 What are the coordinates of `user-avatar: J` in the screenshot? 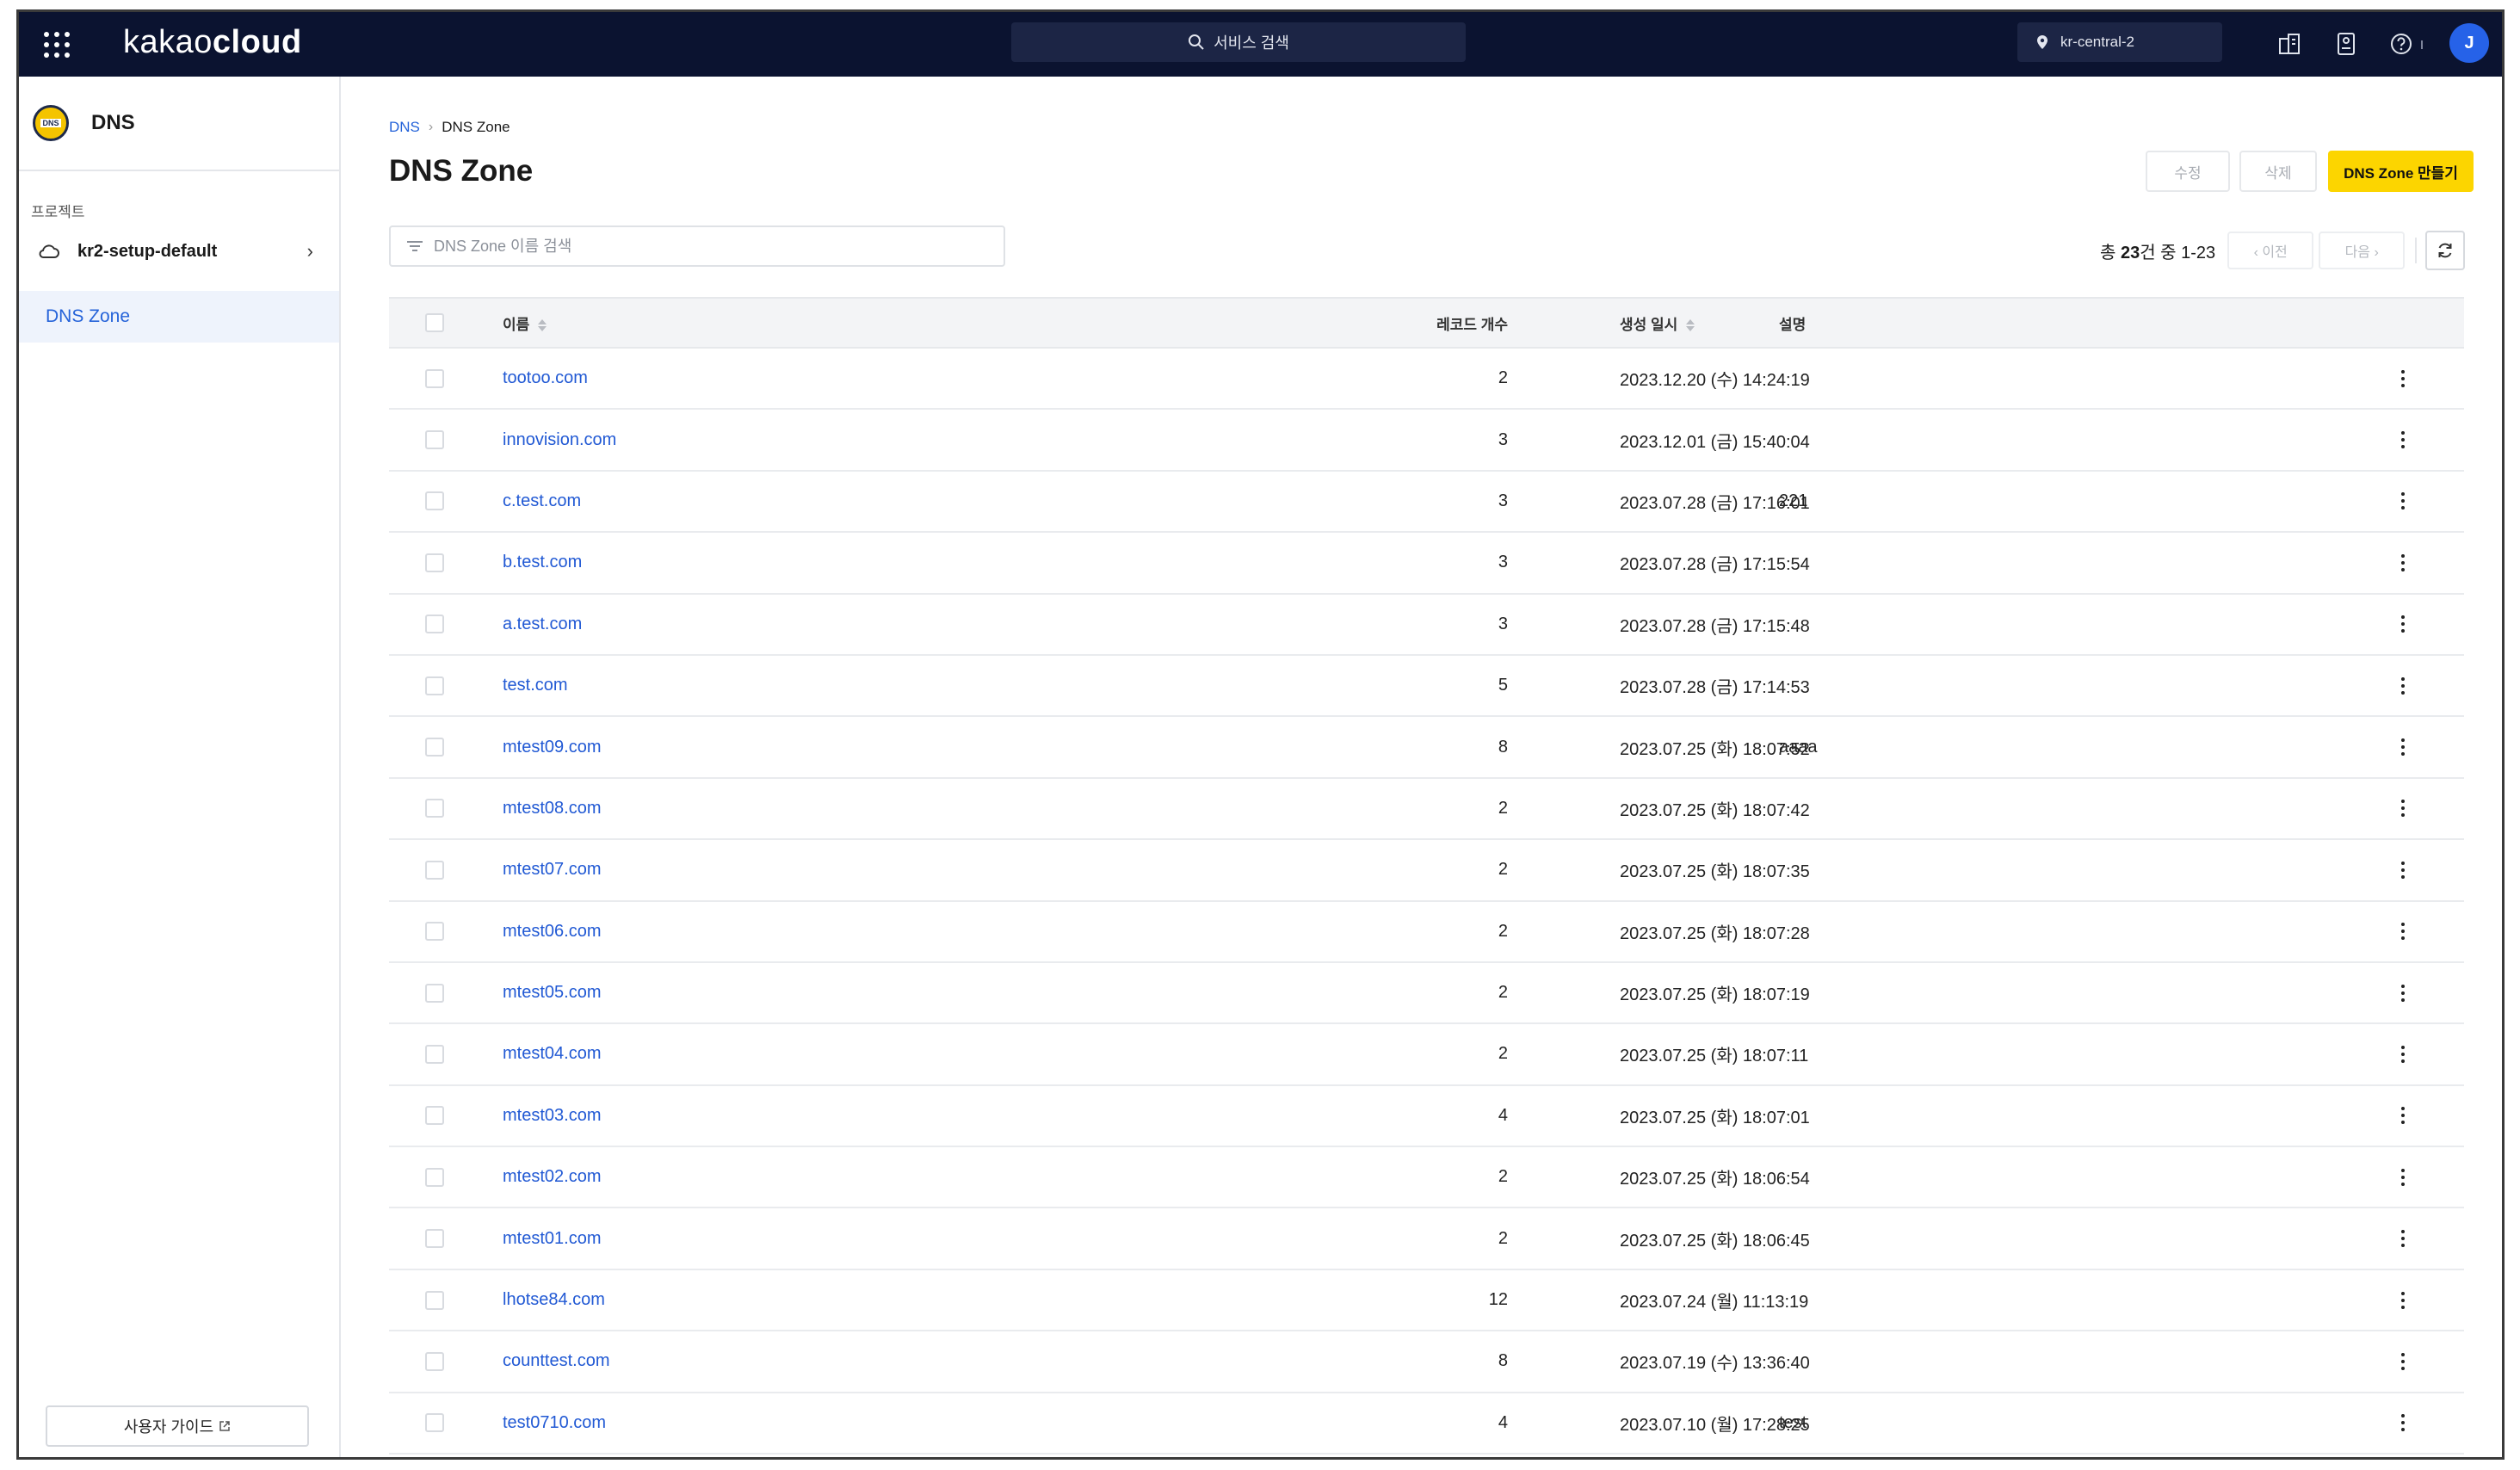 It's located at (2469, 43).